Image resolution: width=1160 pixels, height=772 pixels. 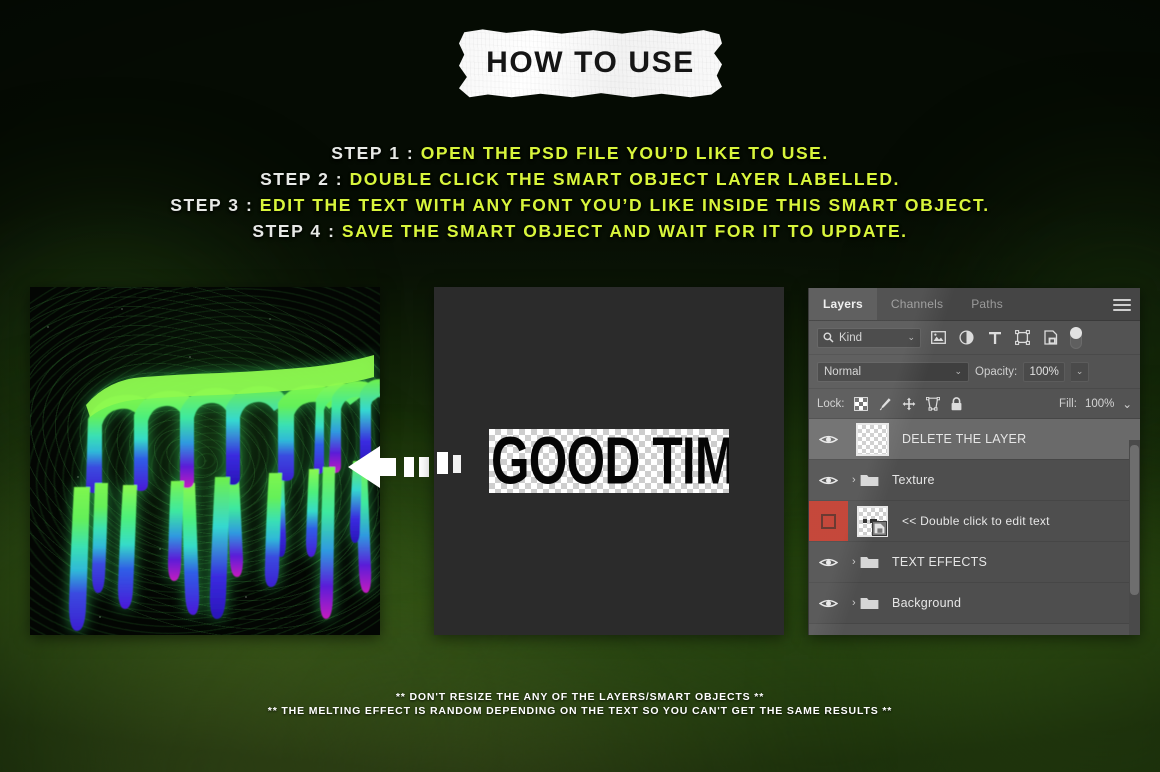 What do you see at coordinates (1080, 371) in the screenshot?
I see `opacity-chevron-icon: ⌄` at bounding box center [1080, 371].